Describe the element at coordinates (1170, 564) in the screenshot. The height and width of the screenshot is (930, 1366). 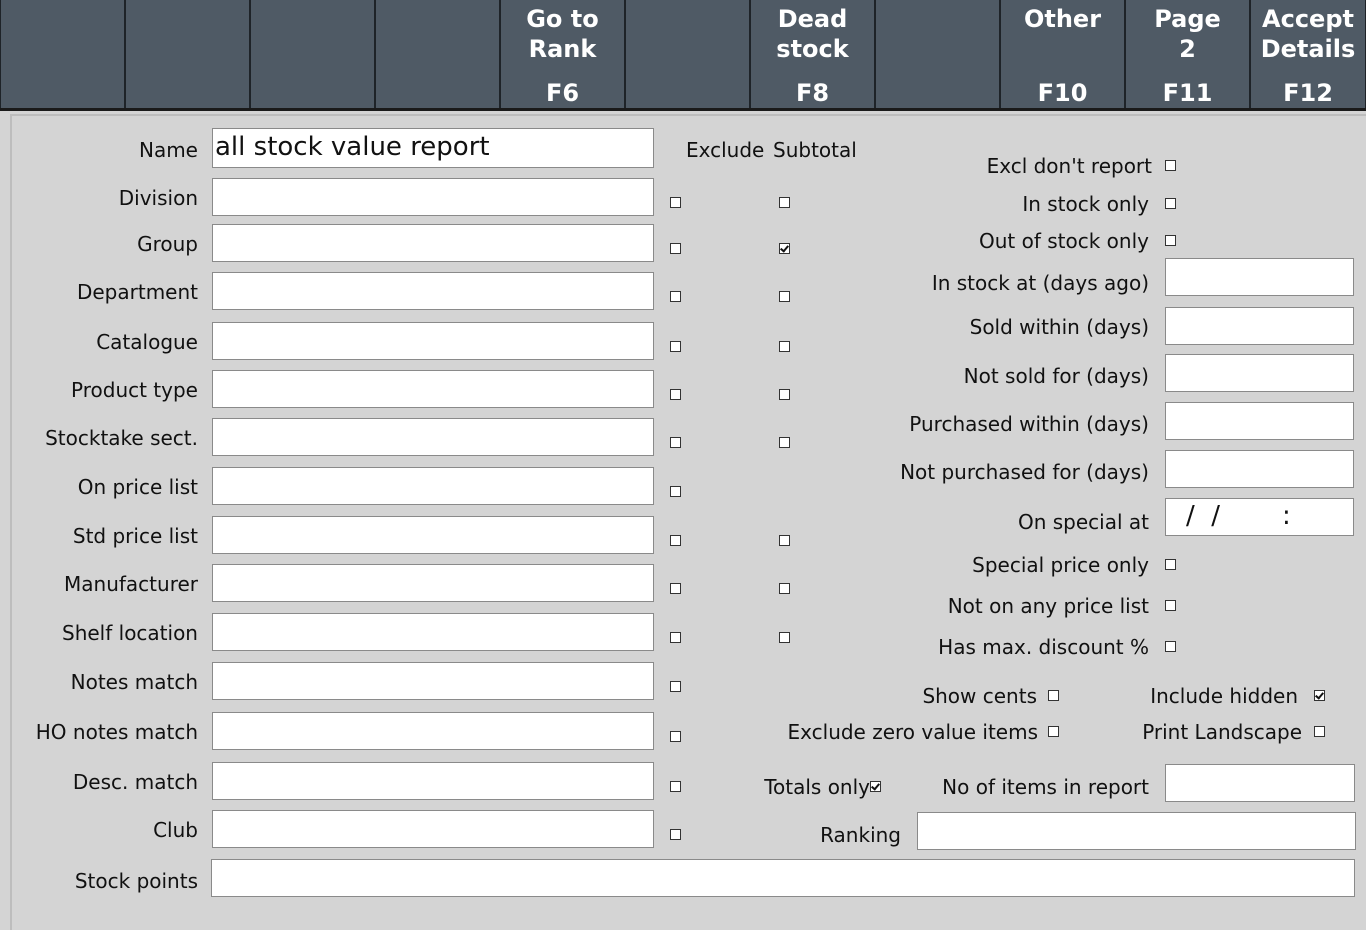
I see `special-price-only-checkbox` at that location.